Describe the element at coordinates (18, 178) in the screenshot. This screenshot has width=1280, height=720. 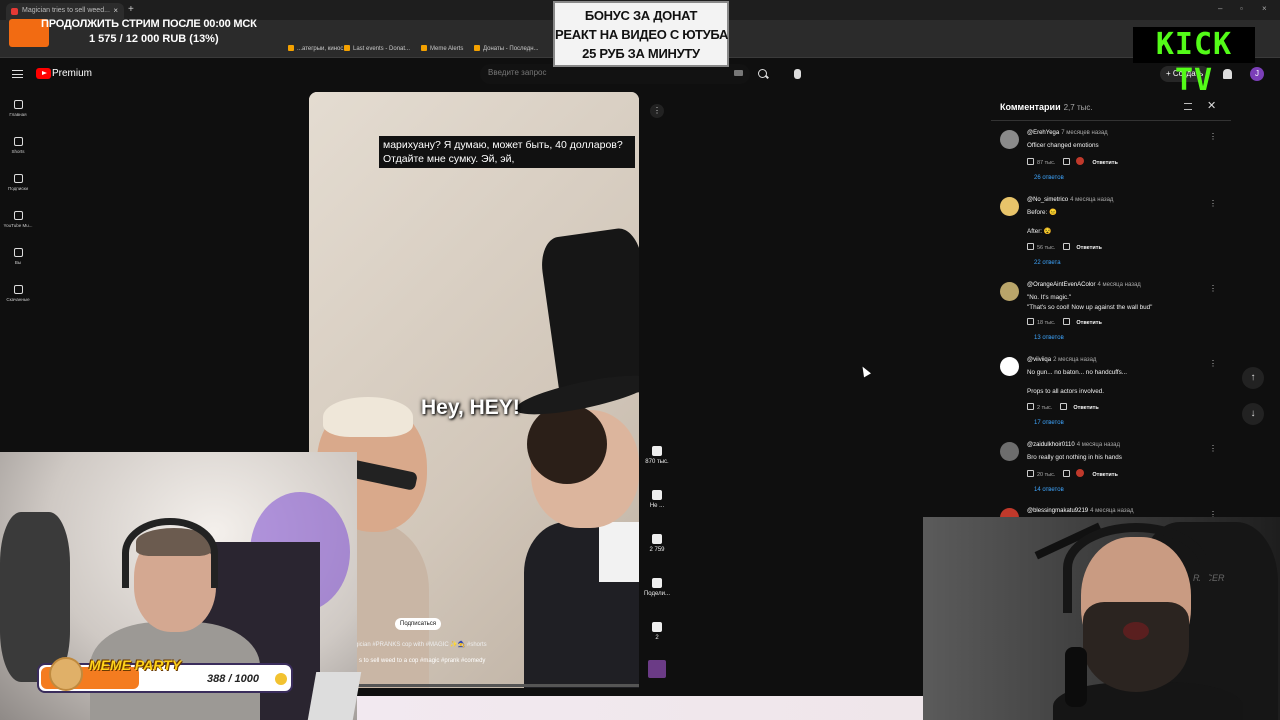
I see `subscriptions-icon` at that location.